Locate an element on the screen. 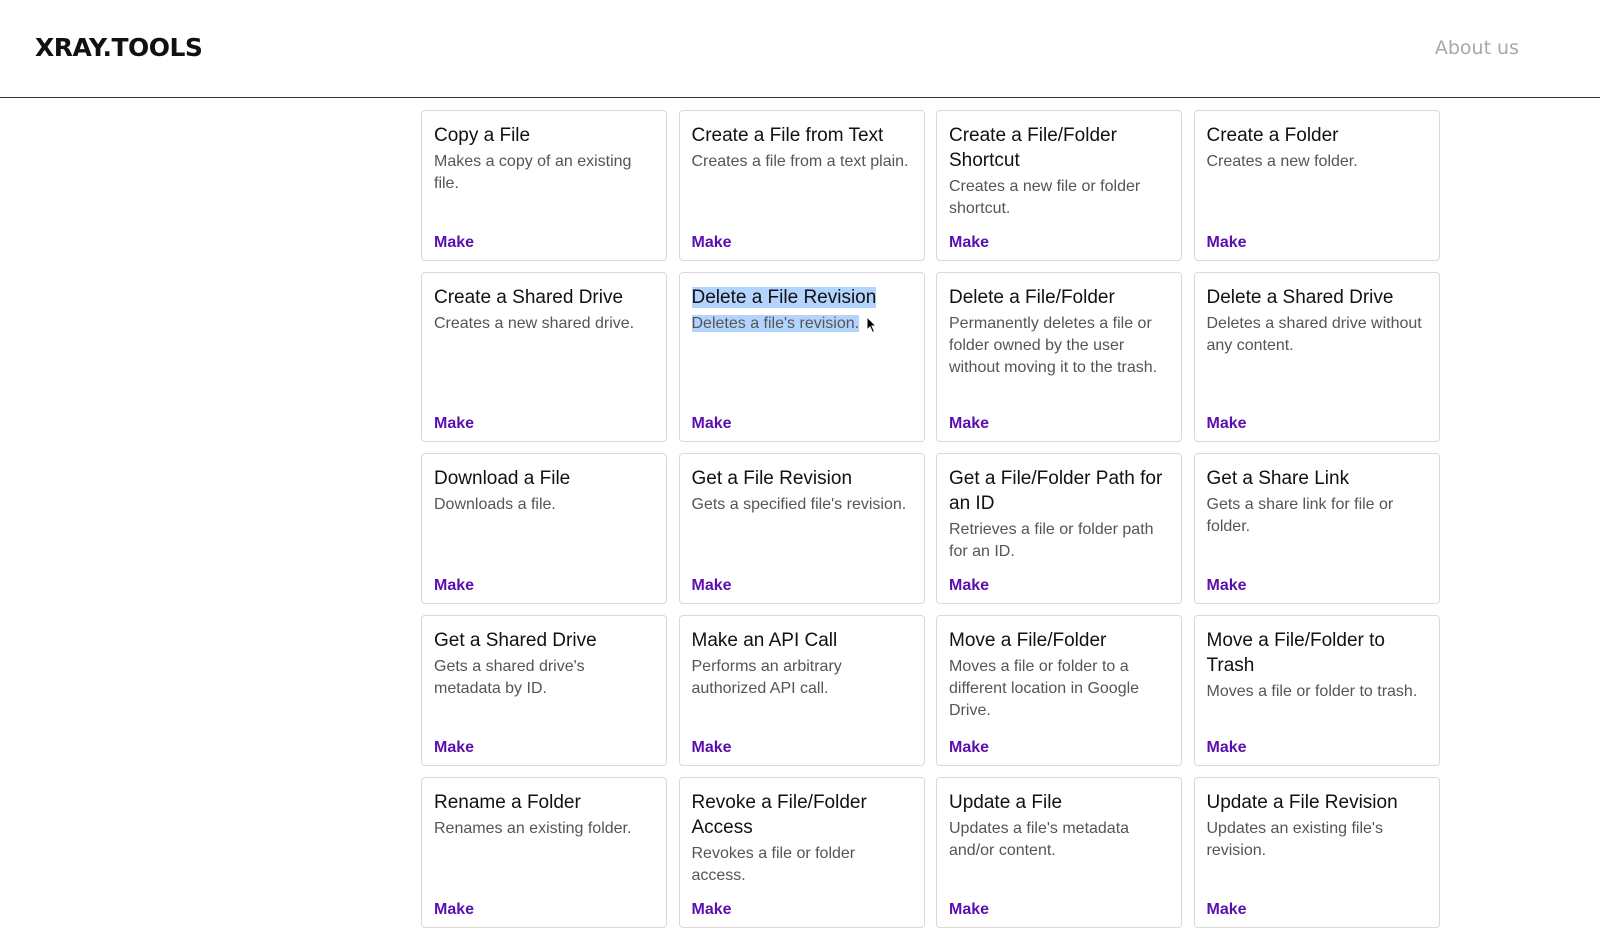 The width and height of the screenshot is (1600, 928). card-title: Delete a File Revision is located at coordinates (801, 297).